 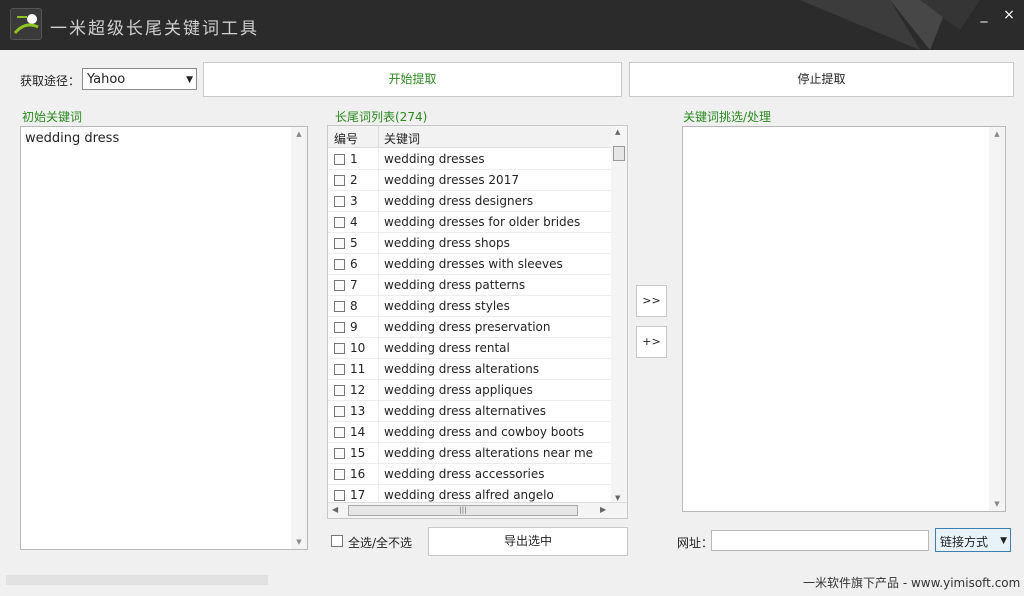 What do you see at coordinates (412, 79) in the screenshot?
I see `start-extract-button: 开始提取` at bounding box center [412, 79].